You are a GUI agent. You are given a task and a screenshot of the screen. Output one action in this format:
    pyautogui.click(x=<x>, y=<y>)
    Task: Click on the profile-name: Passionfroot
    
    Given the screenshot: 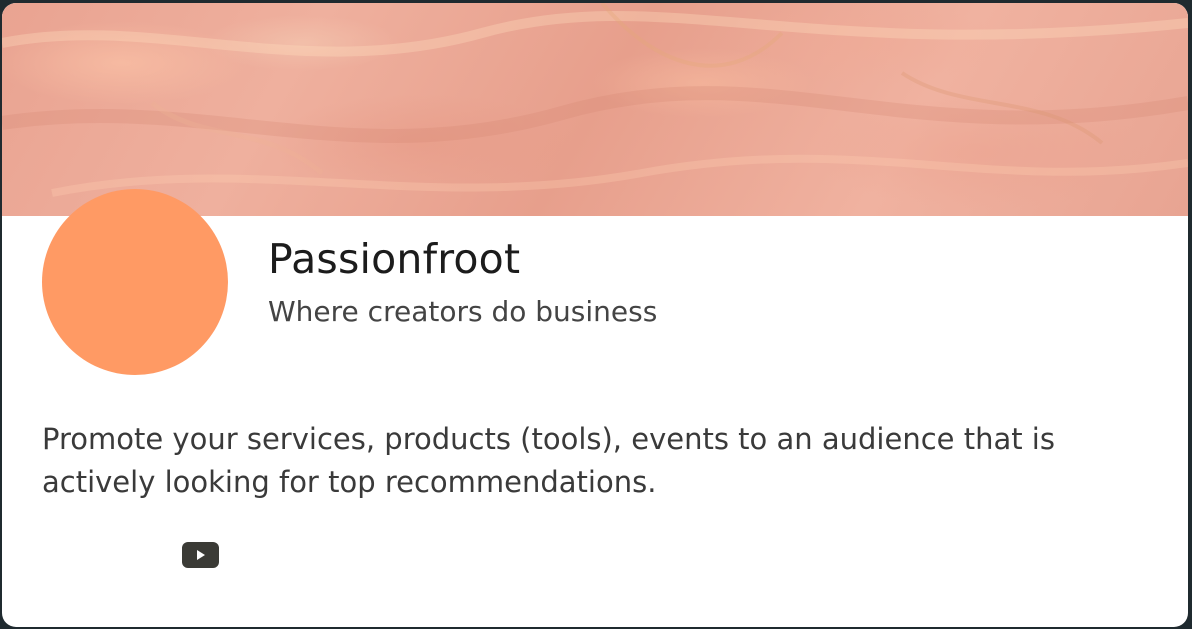 What is the action you would take?
    pyautogui.click(x=394, y=259)
    